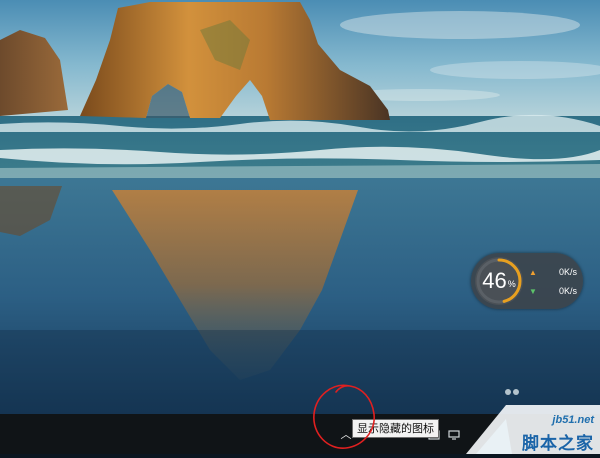  What do you see at coordinates (454, 435) in the screenshot?
I see `tray-monitor-icon` at bounding box center [454, 435].